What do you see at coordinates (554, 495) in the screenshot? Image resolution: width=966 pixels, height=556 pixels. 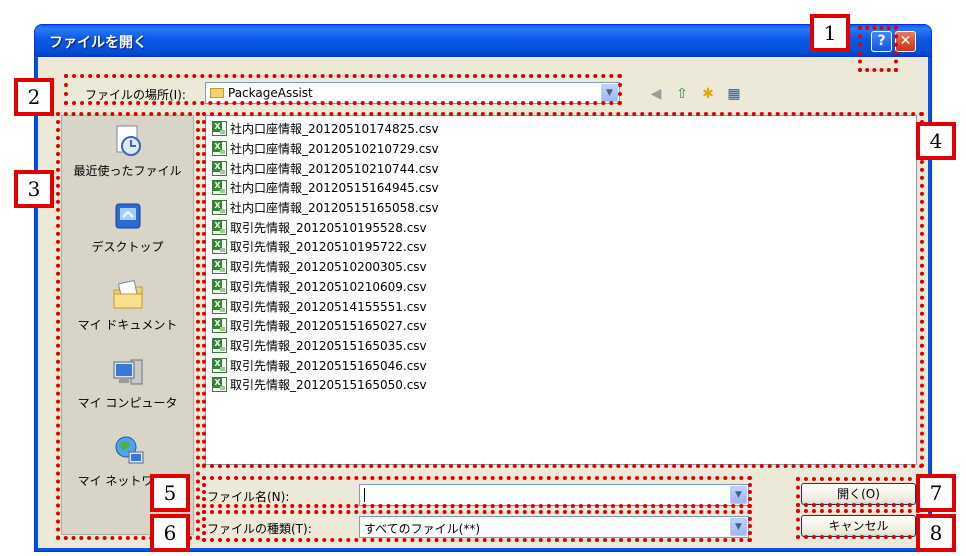 I see `filename-input: ▼` at bounding box center [554, 495].